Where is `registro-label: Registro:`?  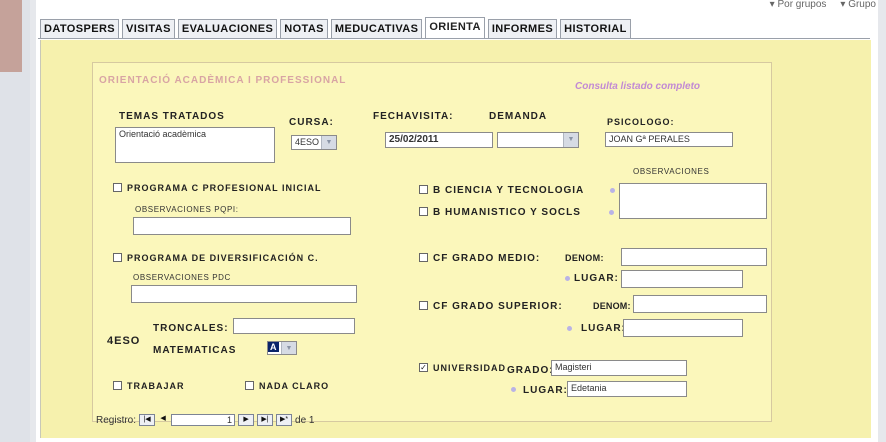 registro-label: Registro: is located at coordinates (116, 420).